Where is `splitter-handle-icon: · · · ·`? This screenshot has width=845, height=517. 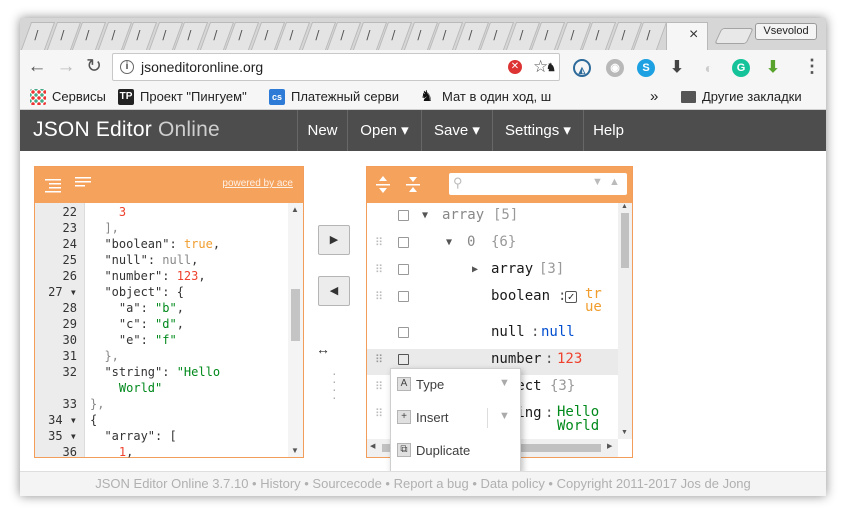 splitter-handle-icon: · · · · is located at coordinates (335, 385).